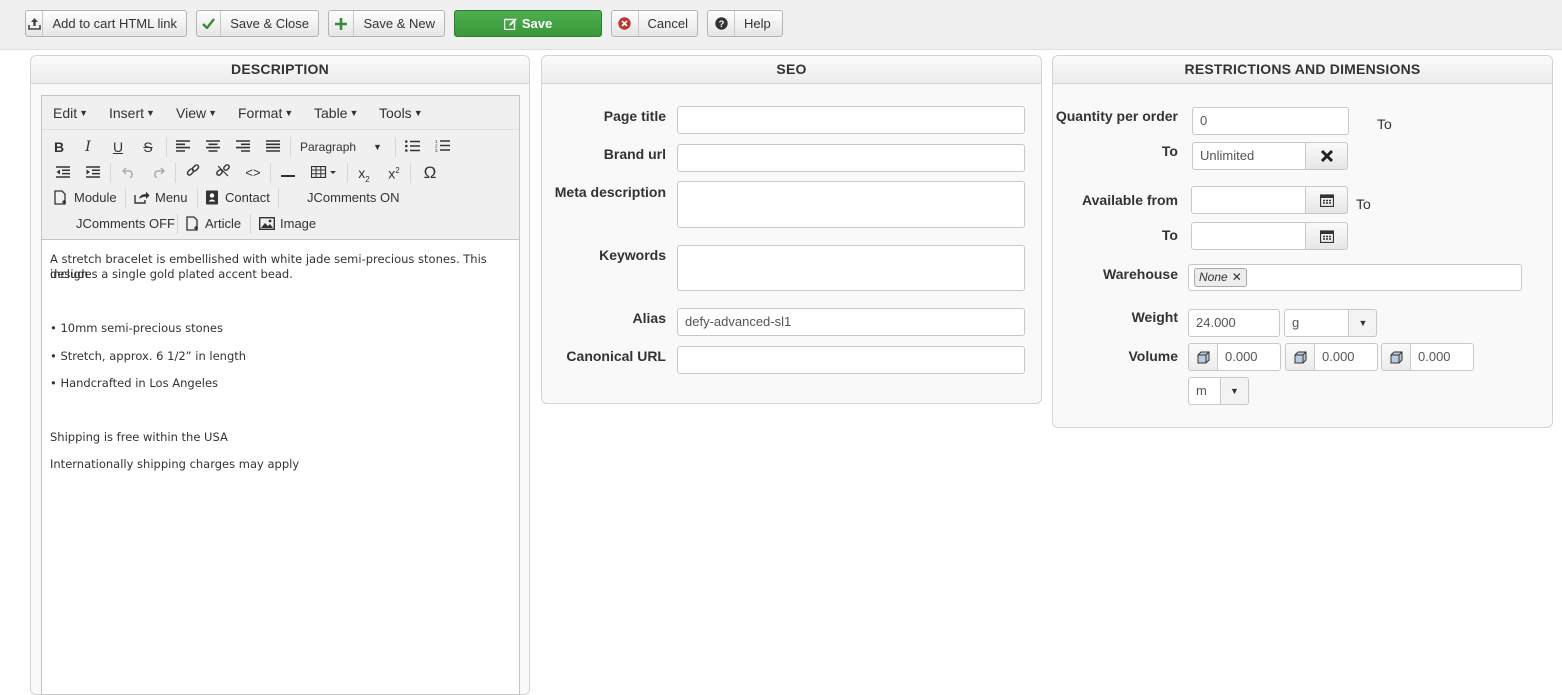 This screenshot has height=695, width=1562. I want to click on jcomments-on-label: JComments ON, so click(353, 197).